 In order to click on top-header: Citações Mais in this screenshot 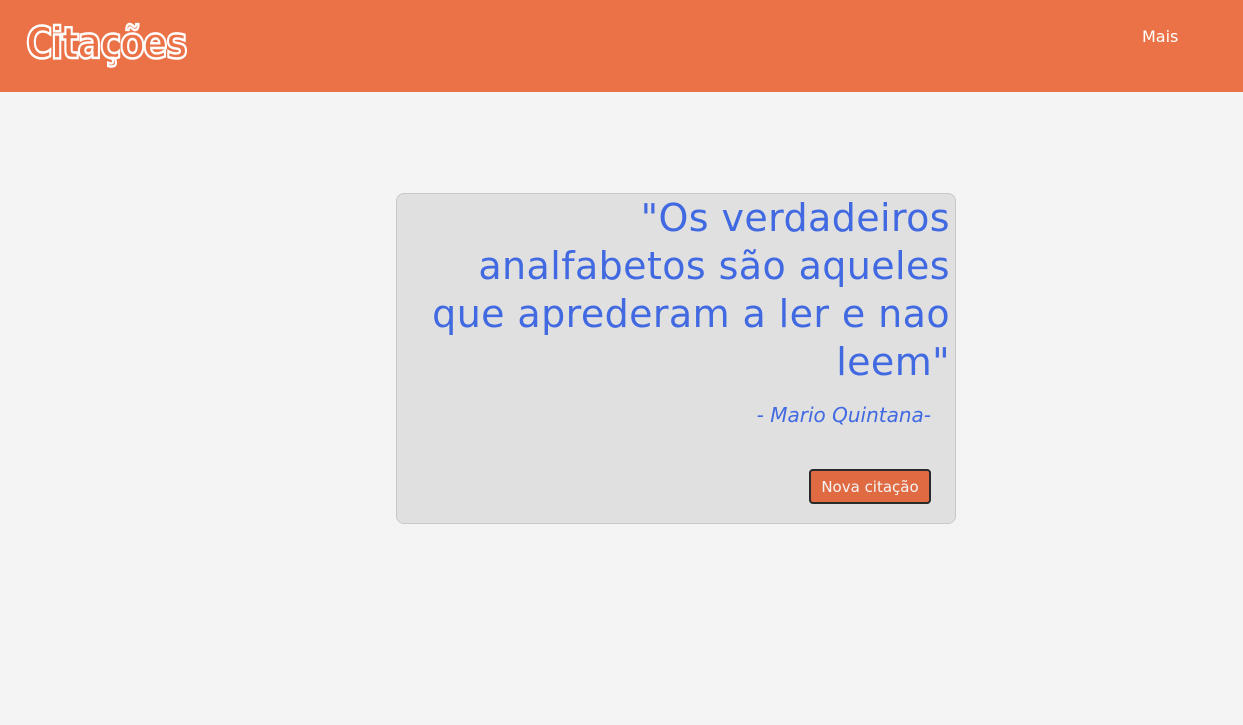, I will do `click(621, 46)`.